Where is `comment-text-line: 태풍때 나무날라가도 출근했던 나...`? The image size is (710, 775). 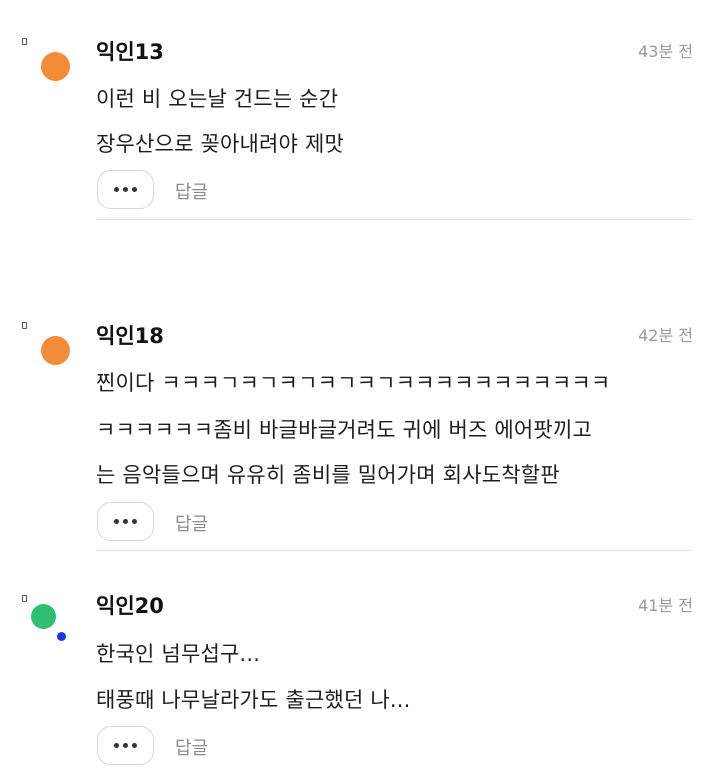 comment-text-line: 태풍때 나무날라가도 출근했던 나... is located at coordinates (253, 700).